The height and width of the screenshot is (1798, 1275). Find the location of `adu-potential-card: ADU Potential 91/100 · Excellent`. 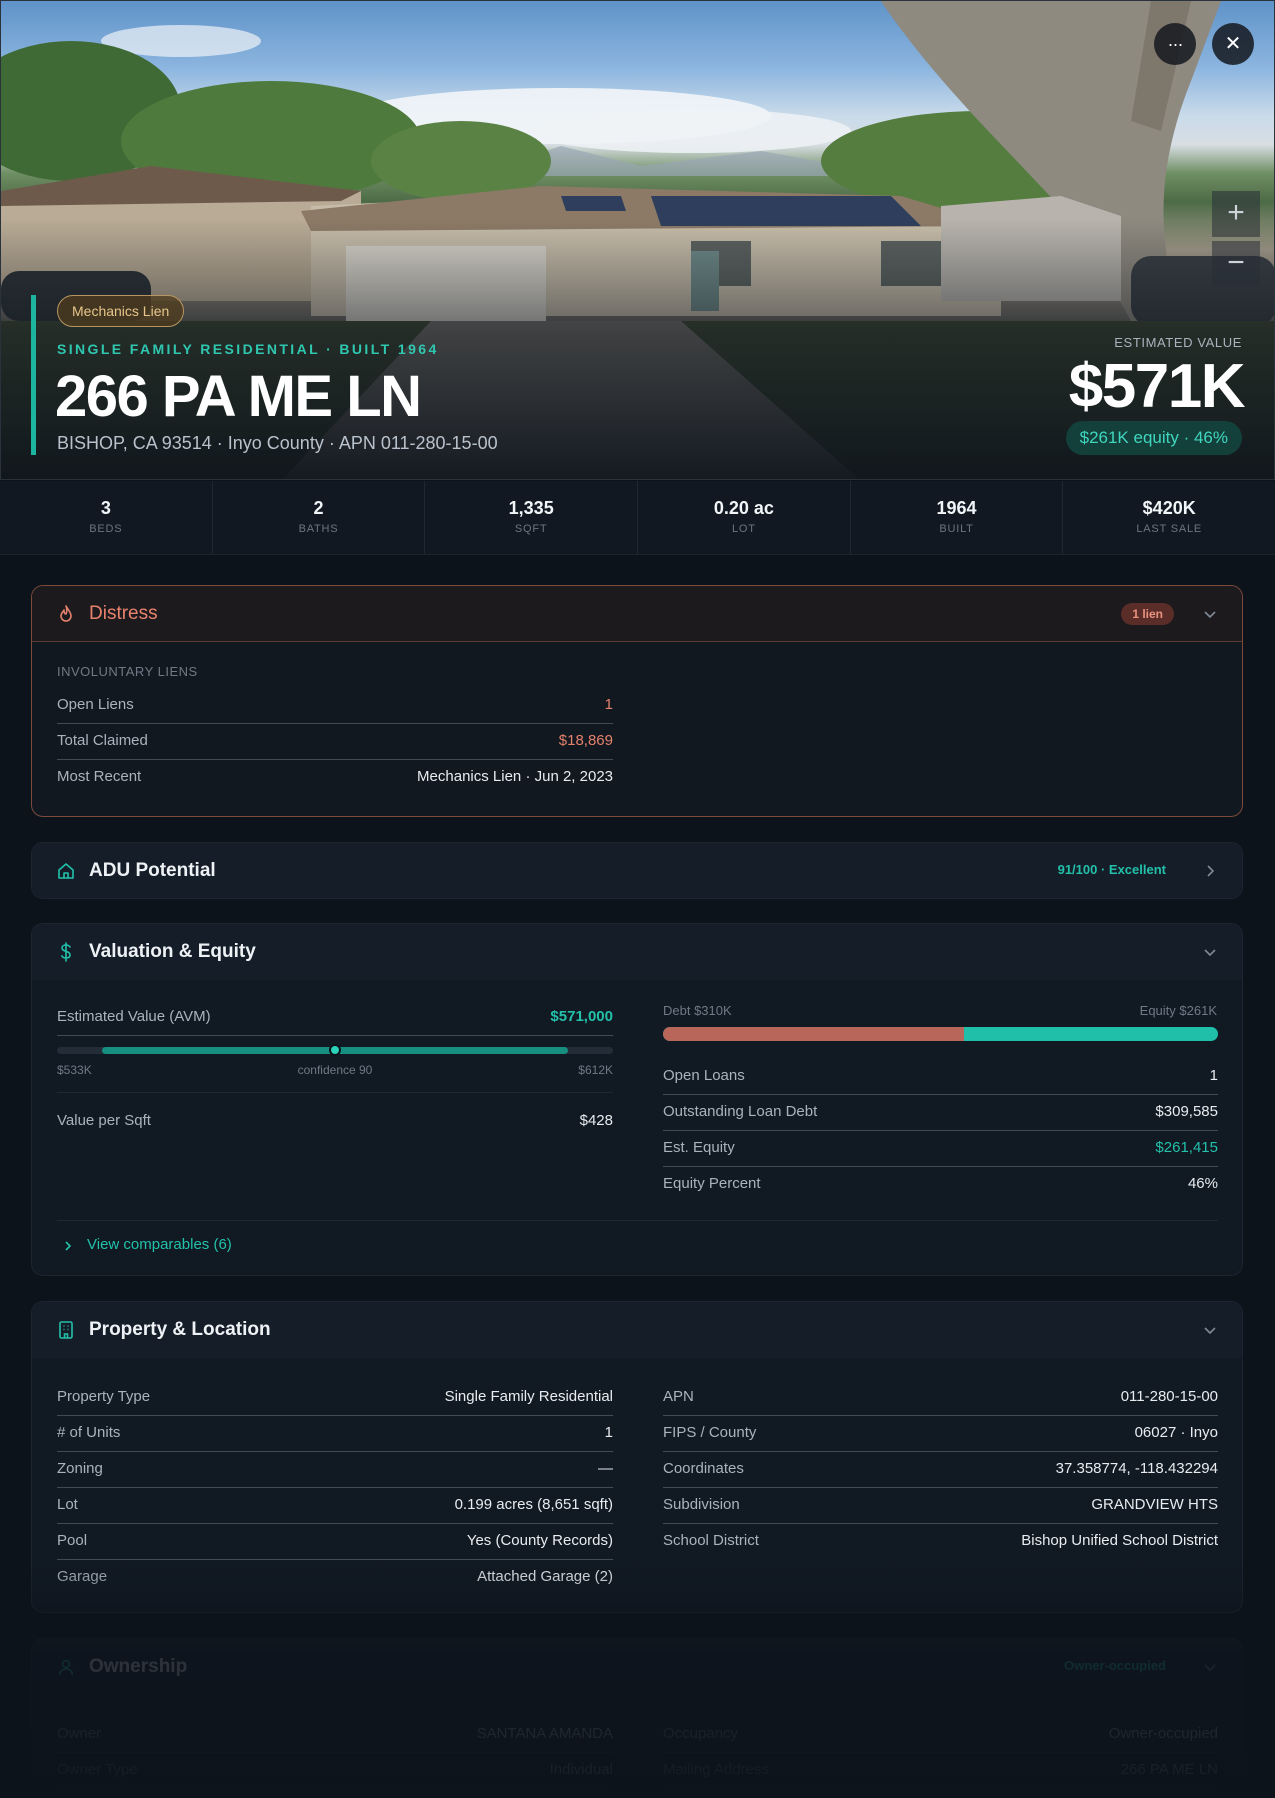

adu-potential-card: ADU Potential 91/100 · Excellent is located at coordinates (637, 870).